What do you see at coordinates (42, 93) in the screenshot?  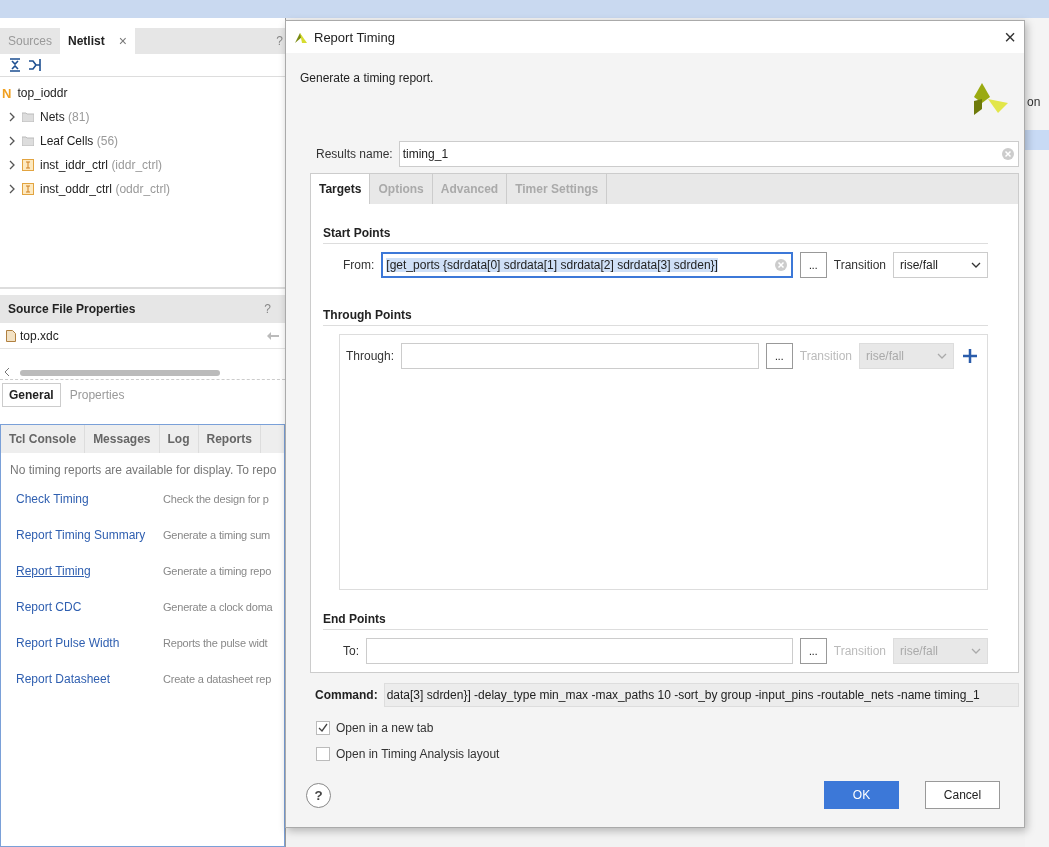 I see `tree-item: top_ioddr` at bounding box center [42, 93].